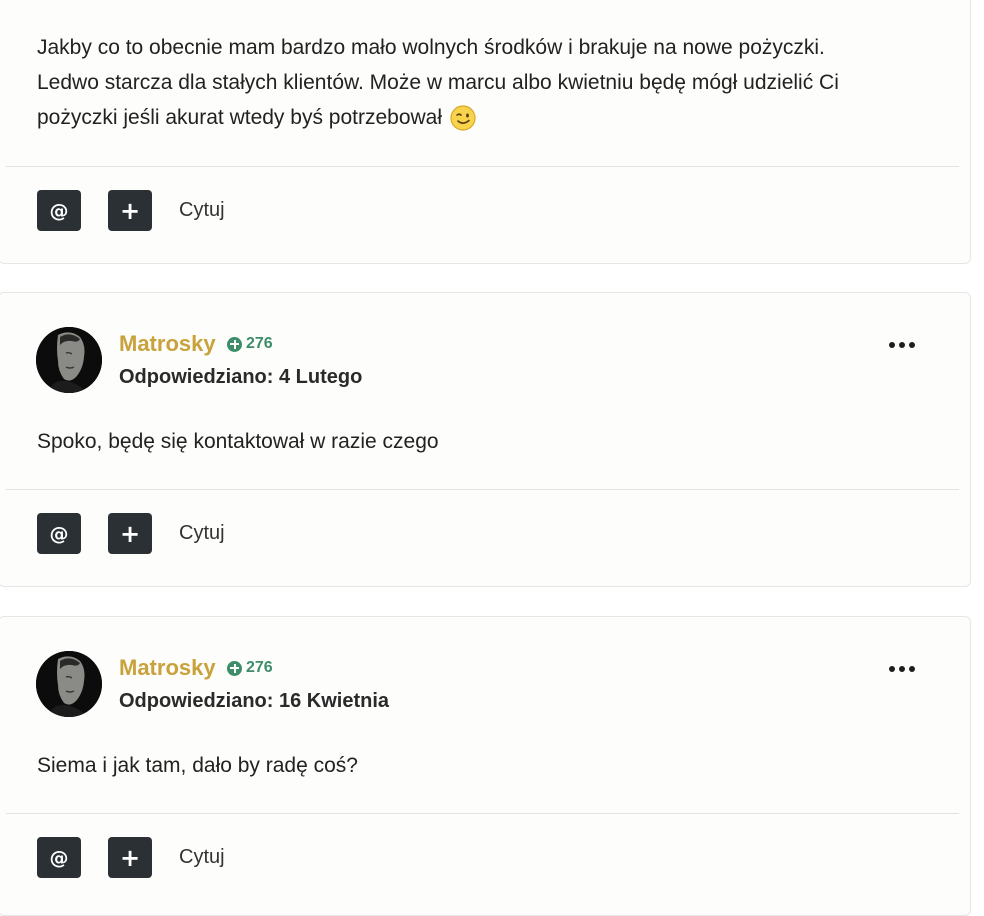  What do you see at coordinates (197, 765) in the screenshot?
I see `post-body: Siema i jak tam, dało by radę coś?` at bounding box center [197, 765].